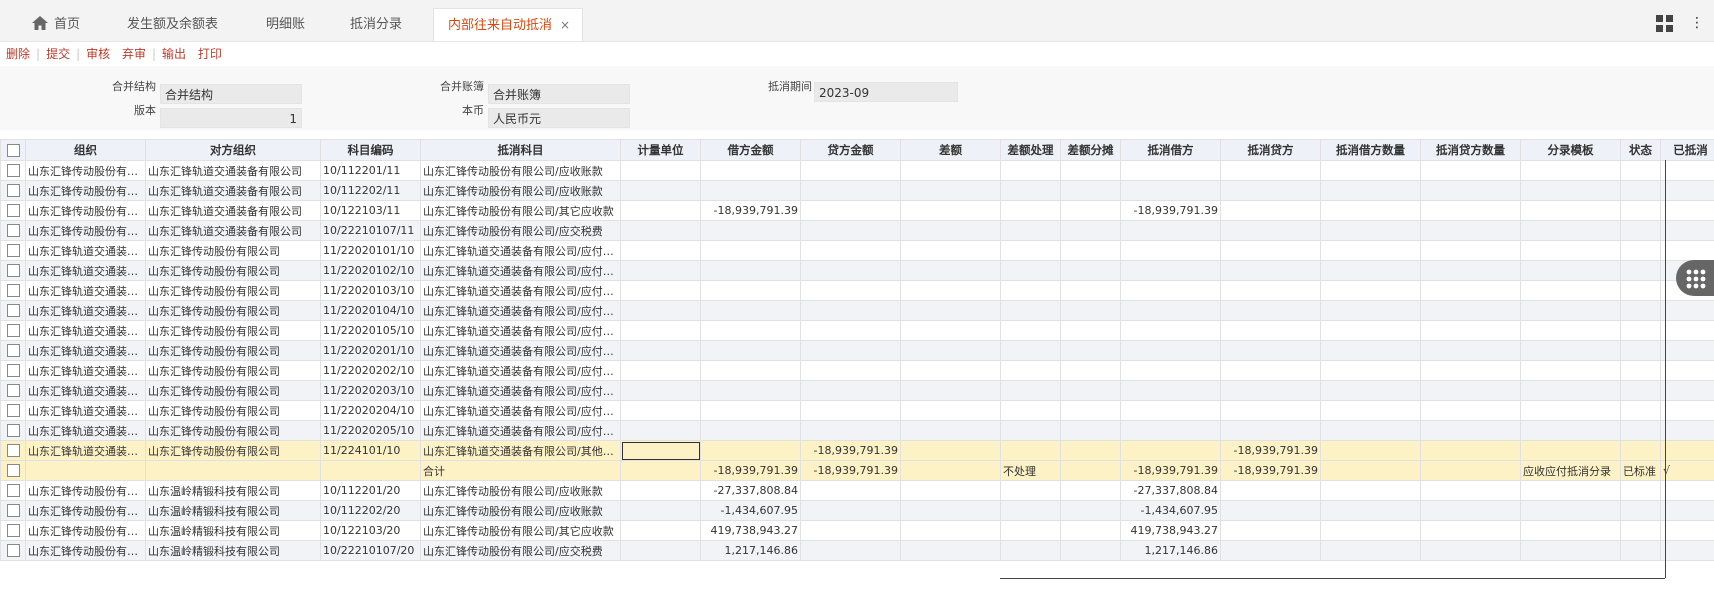 The width and height of the screenshot is (1714, 595). Describe the element at coordinates (750, 550) in the screenshot. I see `table-cell: 1,217,146.86` at that location.